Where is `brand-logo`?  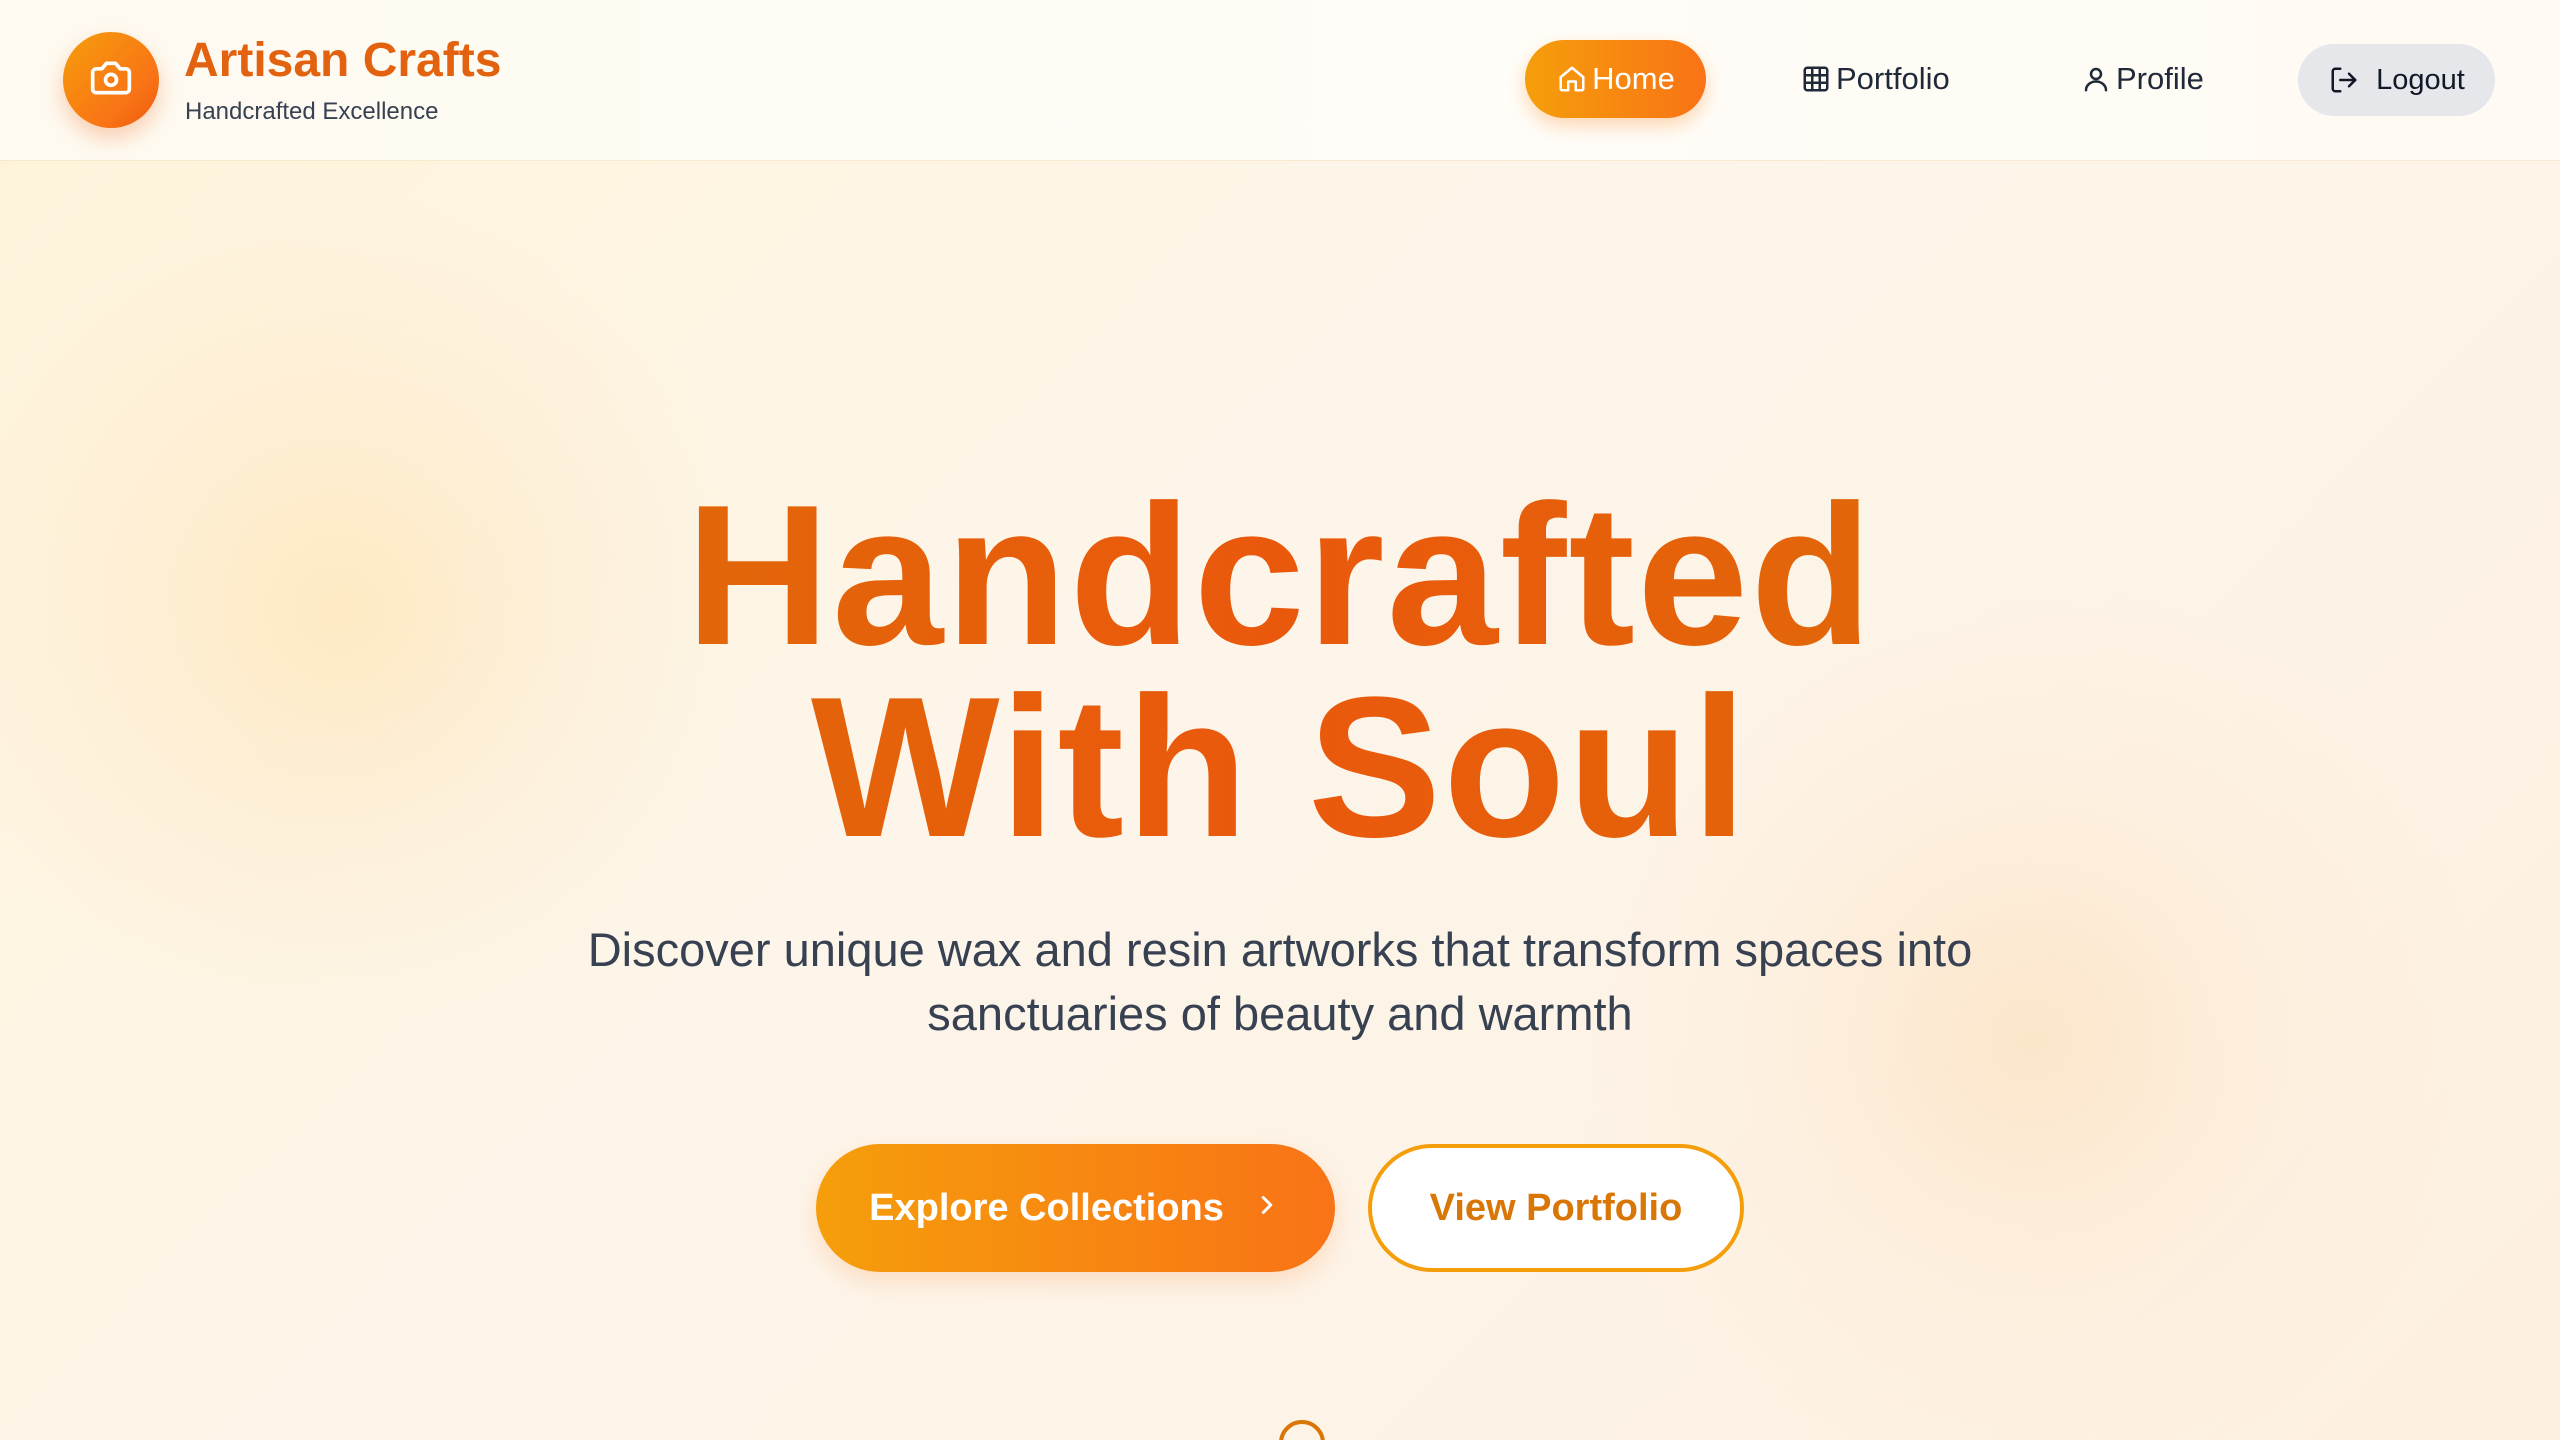 brand-logo is located at coordinates (111, 80).